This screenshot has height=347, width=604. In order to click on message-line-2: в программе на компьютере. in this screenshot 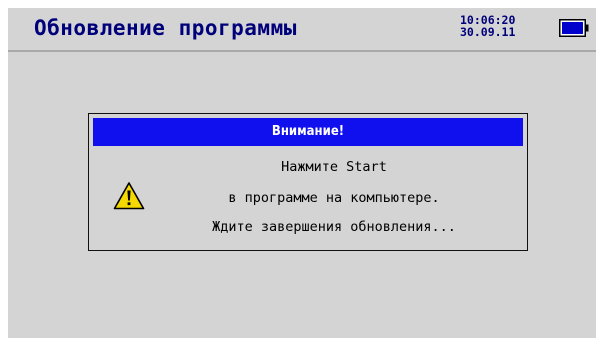, I will do `click(334, 198)`.